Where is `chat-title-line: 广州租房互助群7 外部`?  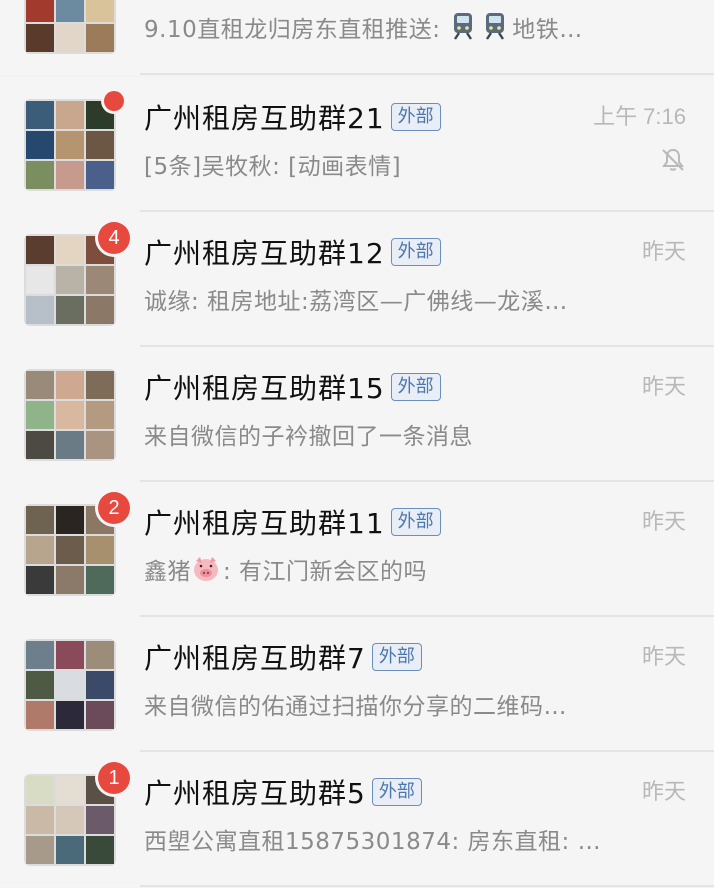
chat-title-line: 广州租房互助群7 外部 is located at coordinates (283, 657).